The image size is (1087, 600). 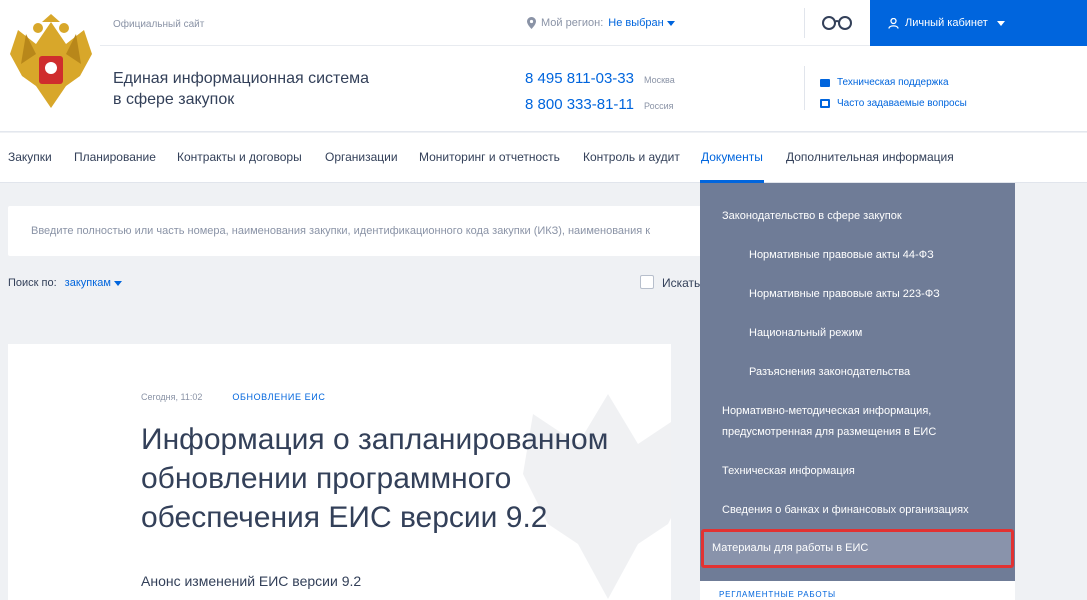 What do you see at coordinates (829, 432) in the screenshot?
I see `menu-item-methodology-line: предусмотренная для размещения в ЕИС` at bounding box center [829, 432].